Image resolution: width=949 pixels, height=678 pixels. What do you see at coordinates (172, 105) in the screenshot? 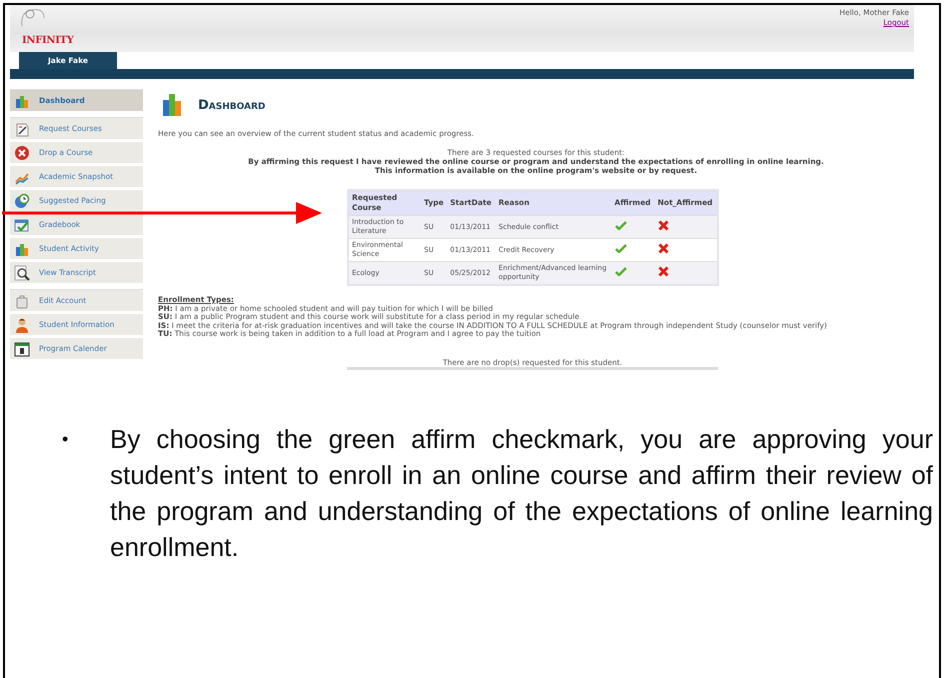
I see `bar-chart-icon` at bounding box center [172, 105].